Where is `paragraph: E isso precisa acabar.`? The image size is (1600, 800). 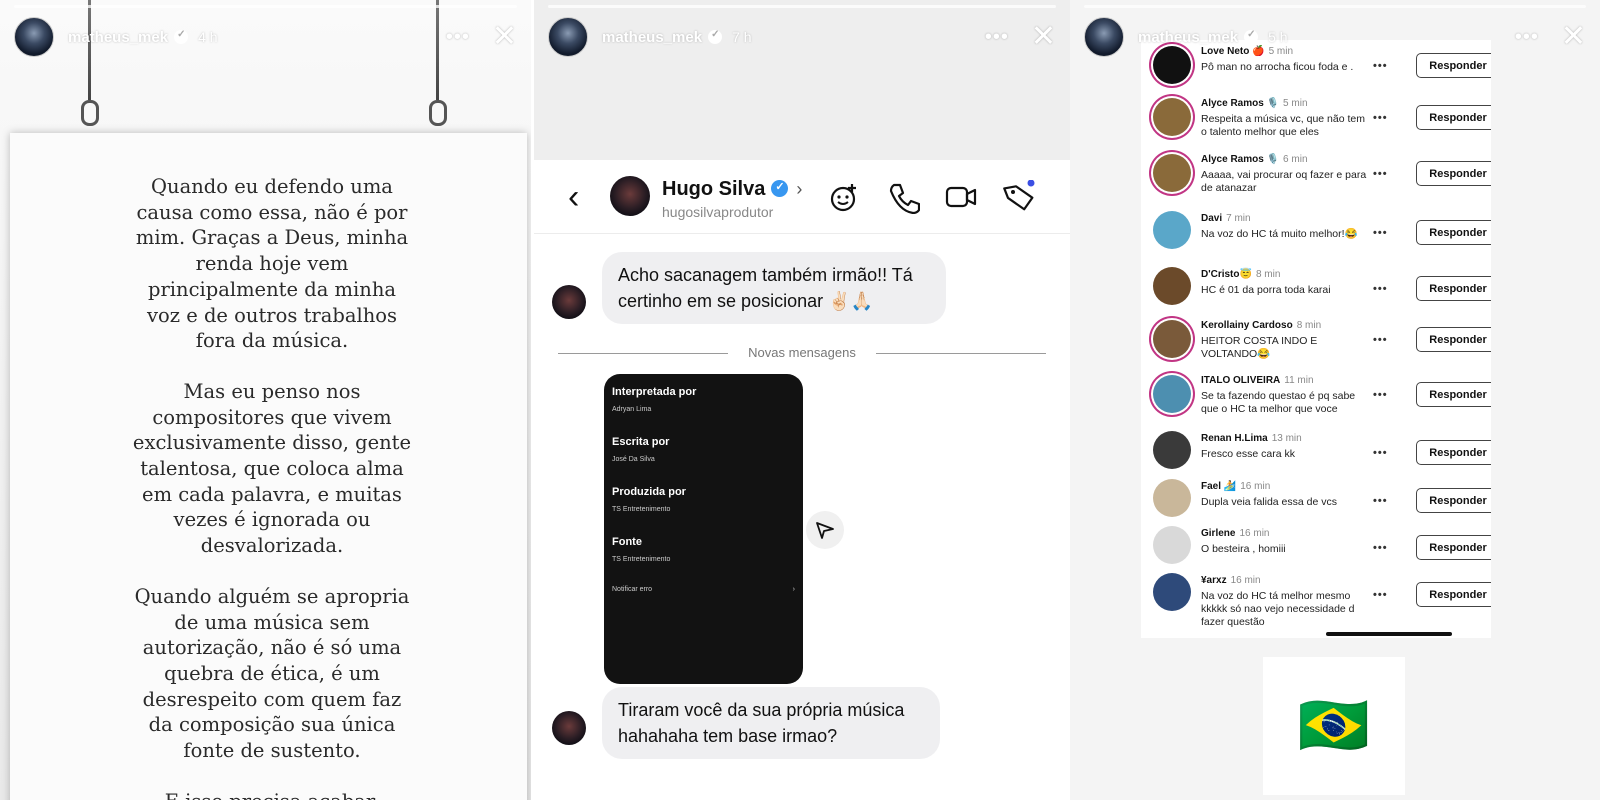 paragraph: E isso precisa acabar. is located at coordinates (272, 794).